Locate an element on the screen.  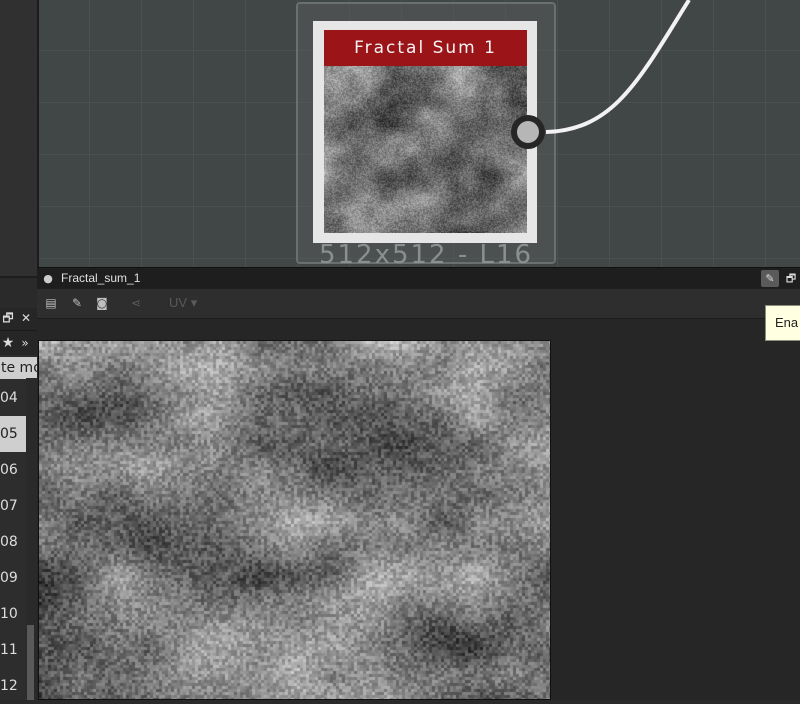
list-item: 12 is located at coordinates (13, 686).